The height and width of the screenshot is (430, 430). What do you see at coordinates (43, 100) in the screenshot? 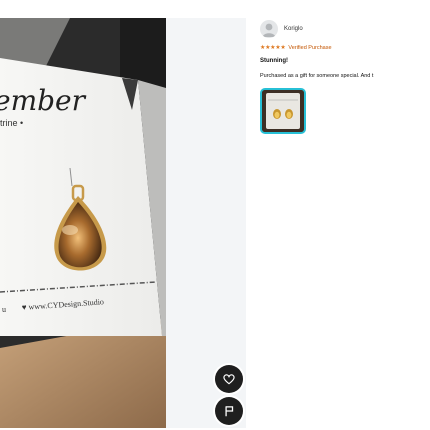
I see `card-script-text: ember` at bounding box center [43, 100].